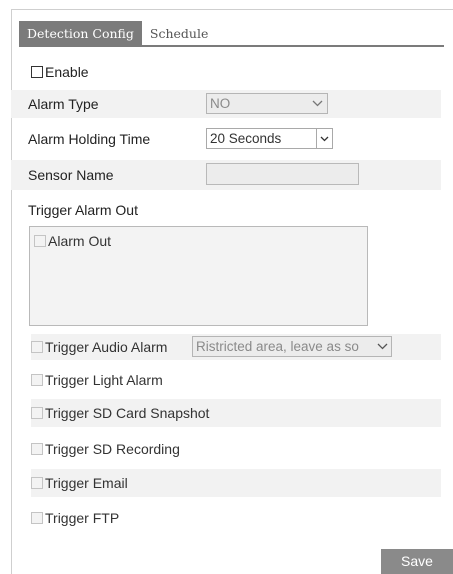 This screenshot has width=453, height=574. I want to click on sensor-name-label: Sensor Name, so click(71, 175).